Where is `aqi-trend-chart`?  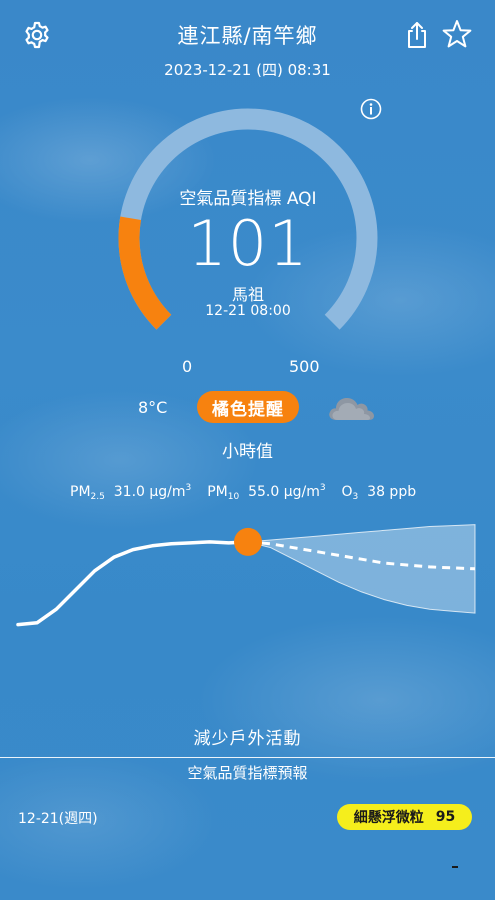 aqi-trend-chart is located at coordinates (246, 575).